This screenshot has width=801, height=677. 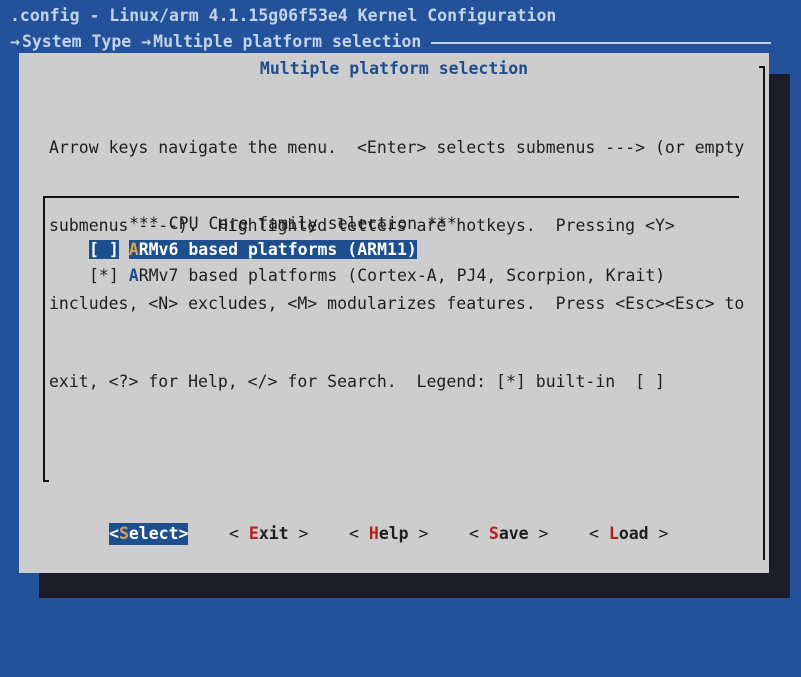 I want to click on menu-item-label: RMv6 based platforms (ARM11), so click(x=277, y=249).